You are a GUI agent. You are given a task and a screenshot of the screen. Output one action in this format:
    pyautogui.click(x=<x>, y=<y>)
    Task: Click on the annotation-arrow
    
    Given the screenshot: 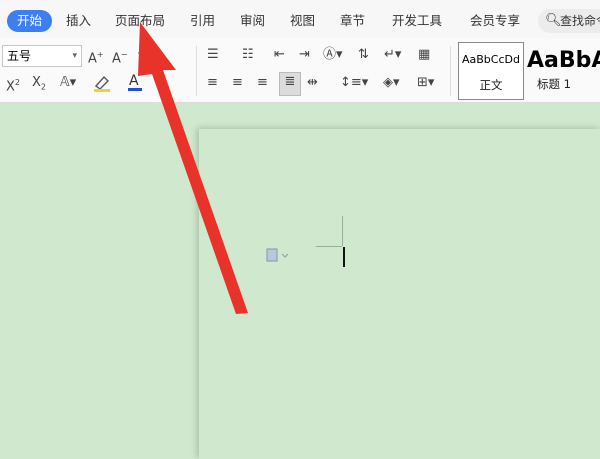 What is the action you would take?
    pyautogui.click(x=193, y=168)
    